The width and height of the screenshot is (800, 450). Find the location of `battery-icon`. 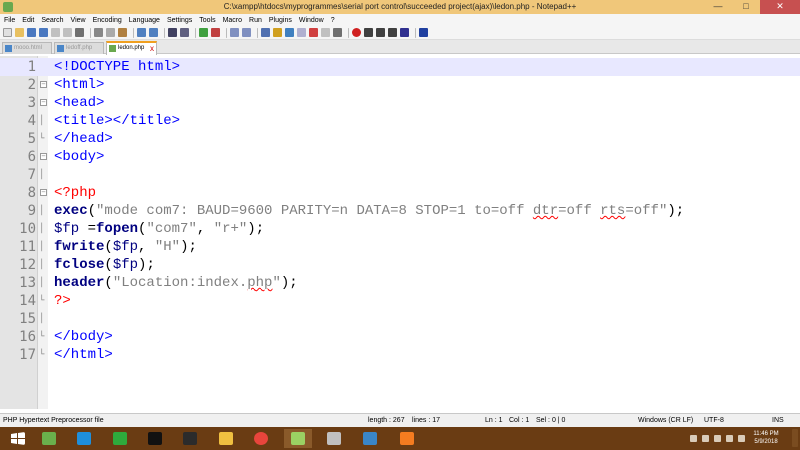

battery-icon is located at coordinates (717, 438).